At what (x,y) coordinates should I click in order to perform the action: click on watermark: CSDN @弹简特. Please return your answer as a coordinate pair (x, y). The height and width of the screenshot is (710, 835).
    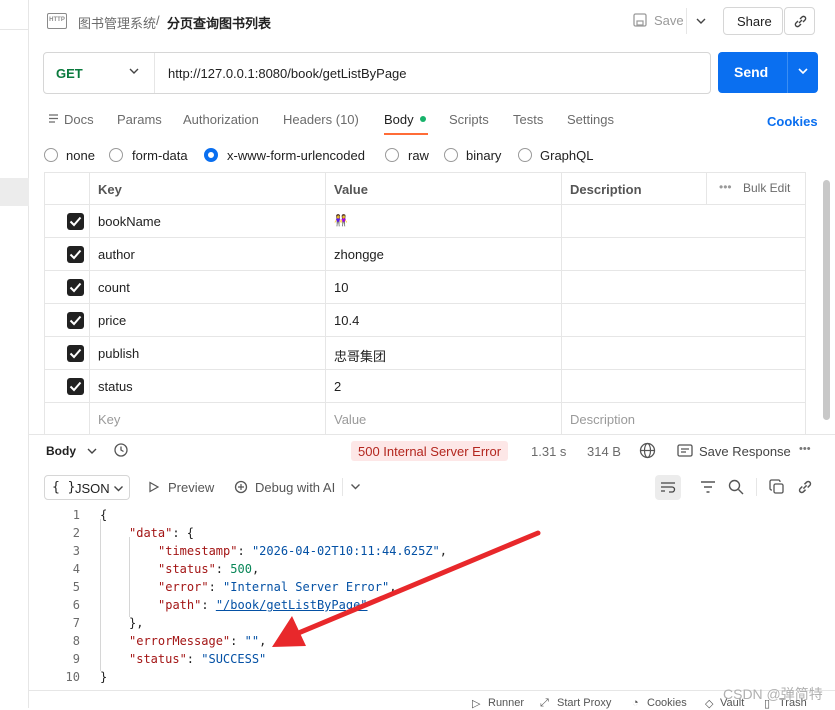
    Looking at the image, I should click on (773, 694).